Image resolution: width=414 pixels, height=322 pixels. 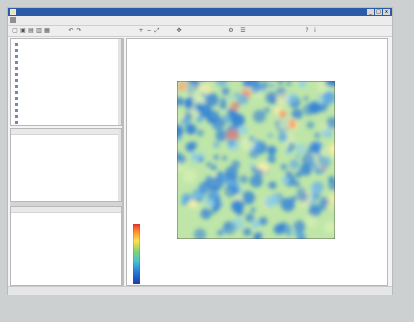 What do you see at coordinates (157, 31) in the screenshot?
I see `fit-icon: ⤢` at bounding box center [157, 31].